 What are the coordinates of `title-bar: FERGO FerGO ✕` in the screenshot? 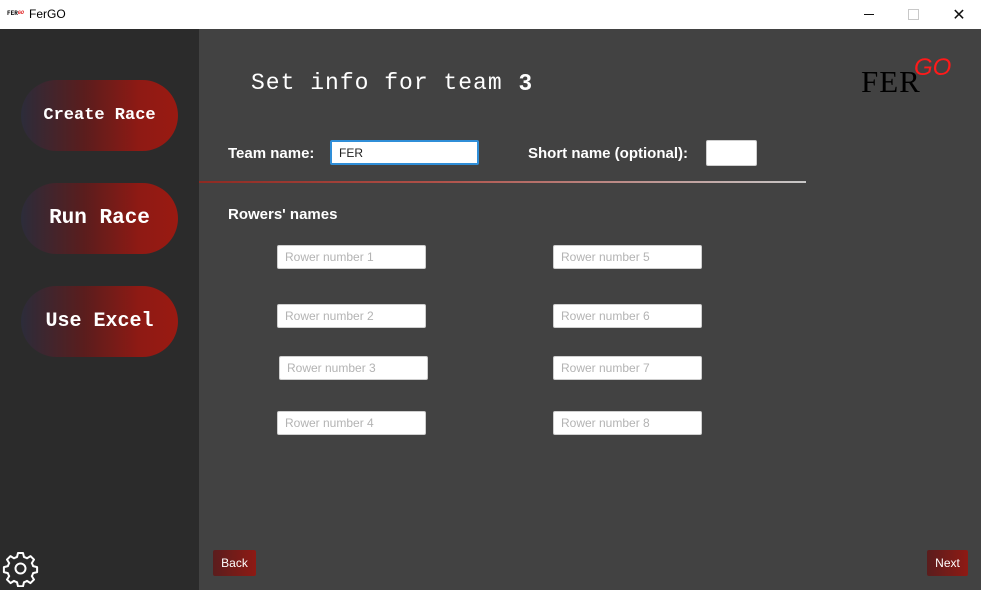 It's located at (490, 14).